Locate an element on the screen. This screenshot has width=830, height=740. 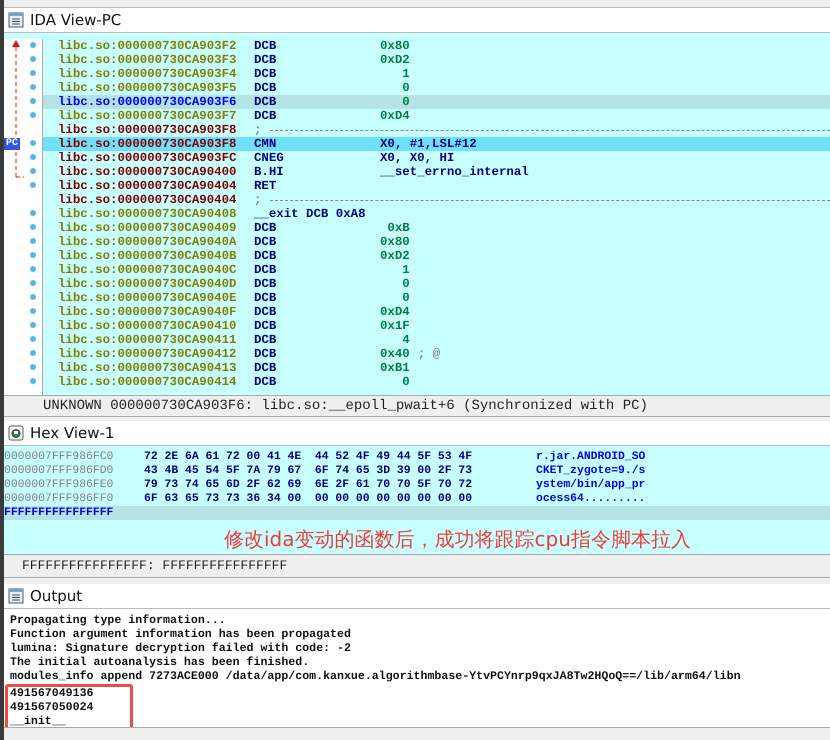
output-line: __init__ is located at coordinates (38, 721).